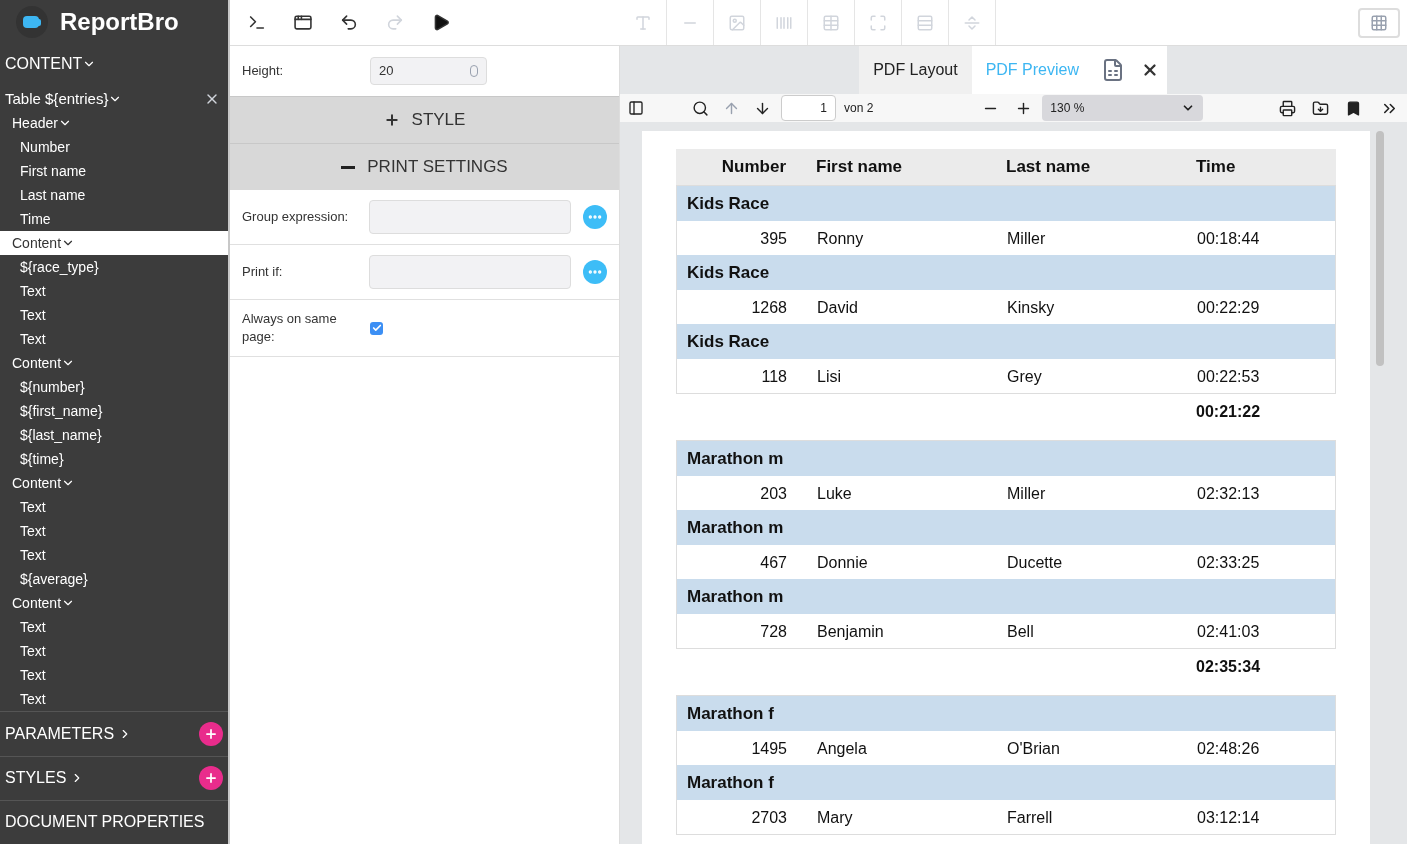  Describe the element at coordinates (1228, 667) in the screenshot. I see `average-time: 02:35:34` at that location.